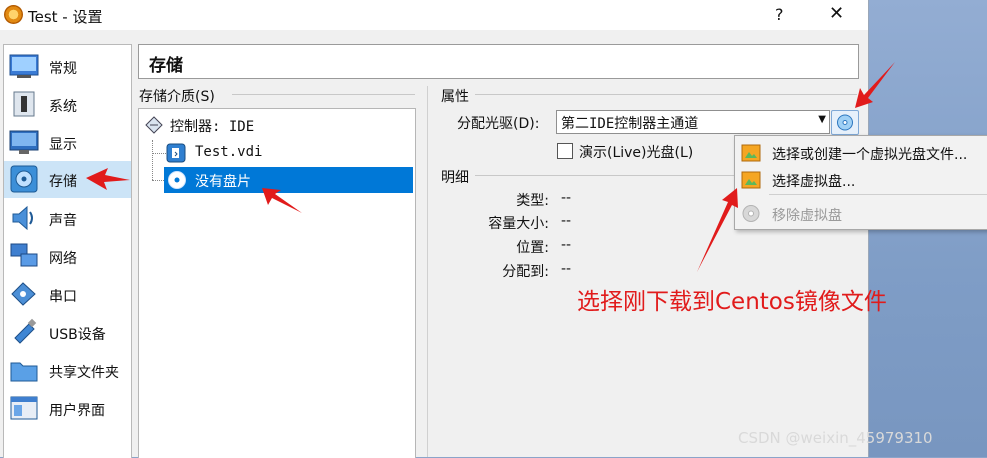 Image resolution: width=987 pixels, height=458 pixels. I want to click on sidebar-item-system: 系统, so click(67, 104).